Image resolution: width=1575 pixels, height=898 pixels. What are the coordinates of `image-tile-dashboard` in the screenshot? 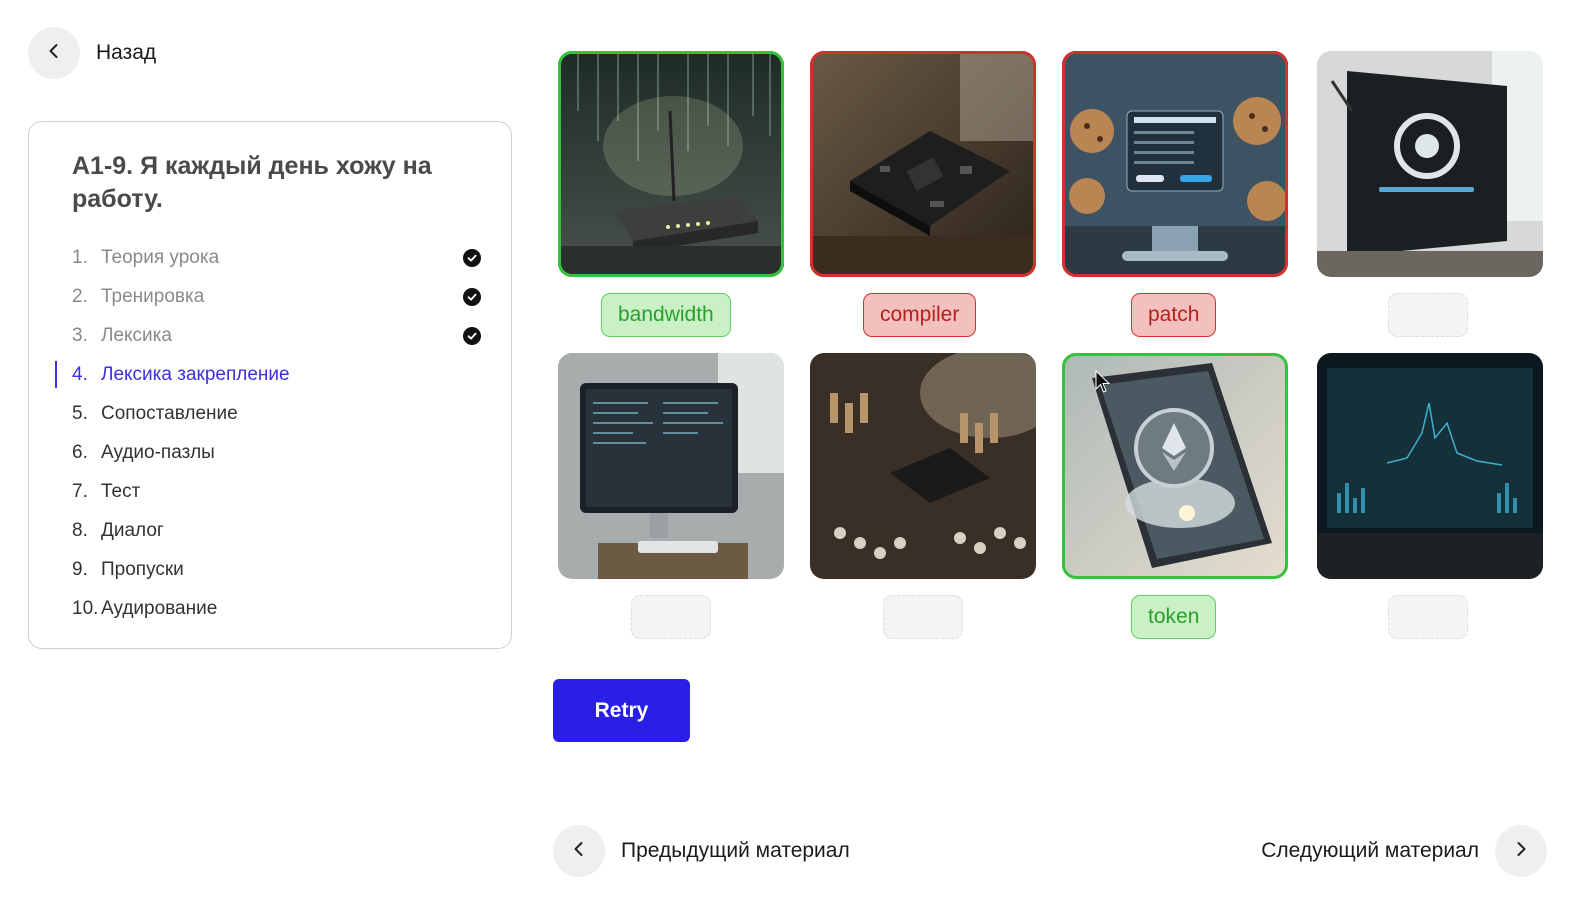 It's located at (1430, 466).